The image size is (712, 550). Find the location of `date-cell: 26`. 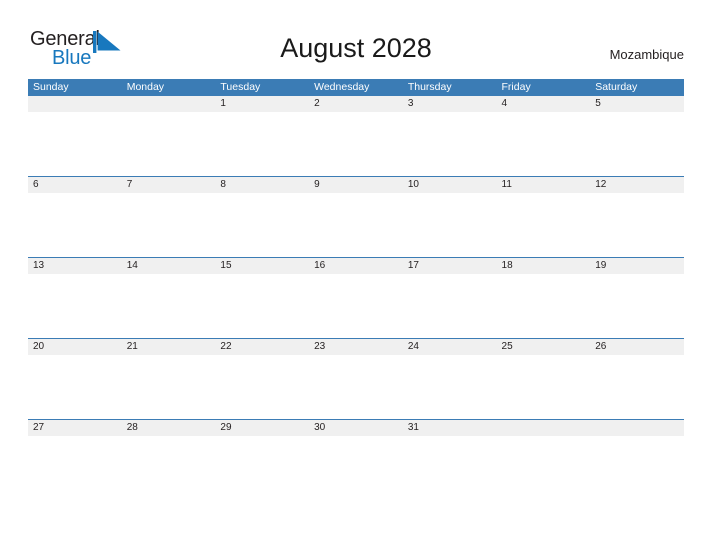

date-cell: 26 is located at coordinates (637, 347).